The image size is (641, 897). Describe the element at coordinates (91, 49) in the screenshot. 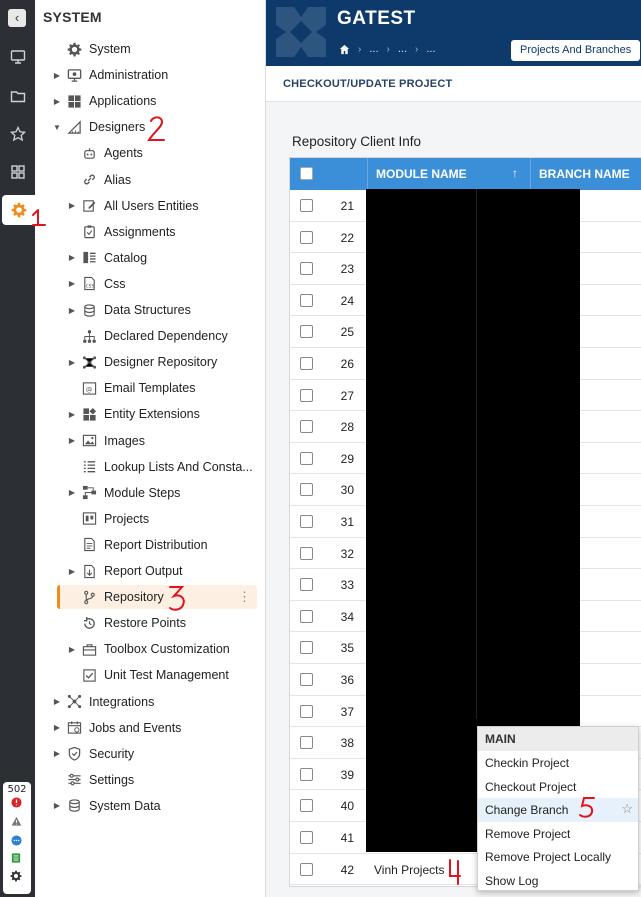

I see `tree-item-system: System` at that location.